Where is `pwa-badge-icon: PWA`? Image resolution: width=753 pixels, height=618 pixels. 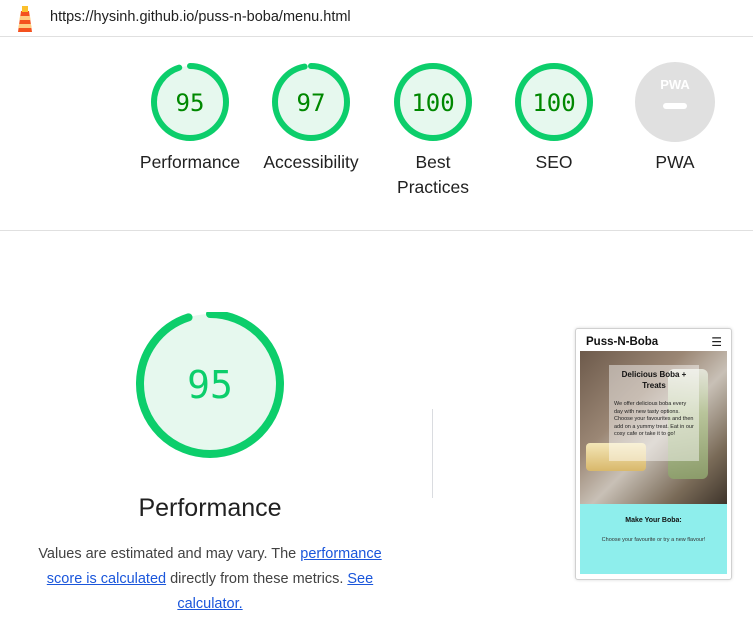
pwa-badge-icon: PWA is located at coordinates (675, 102).